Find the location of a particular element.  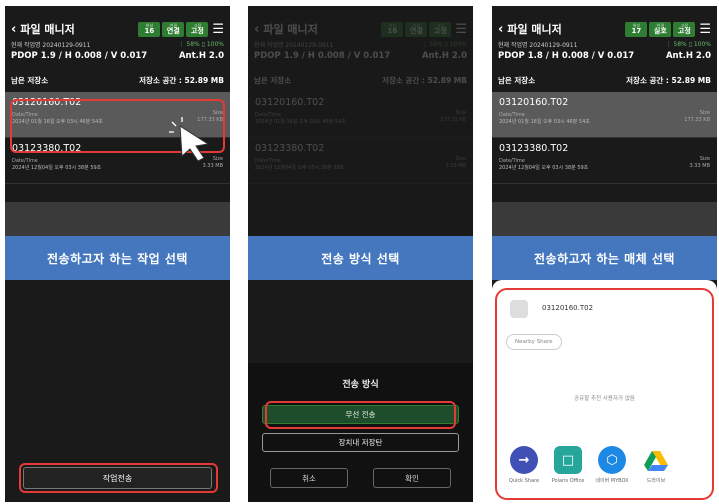

storage-info: 남은 저장소 저장소 공간 : 52.89 MB is located at coordinates (117, 80).